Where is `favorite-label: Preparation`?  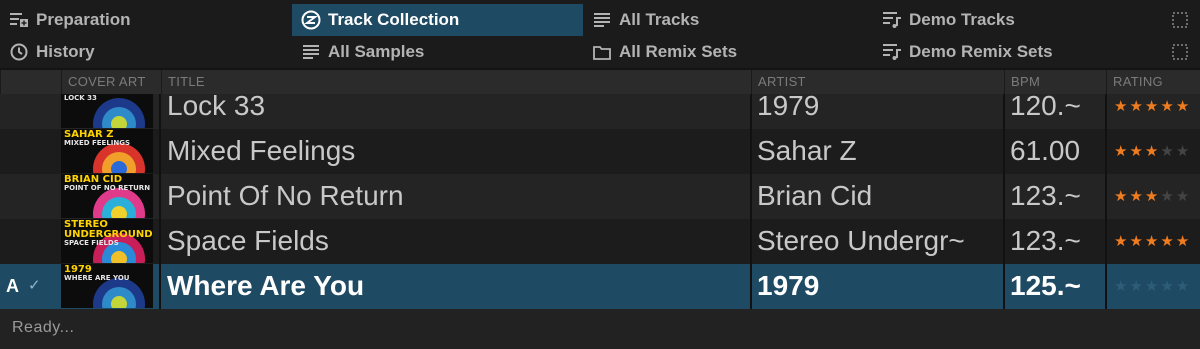
favorite-label: Preparation is located at coordinates (83, 19).